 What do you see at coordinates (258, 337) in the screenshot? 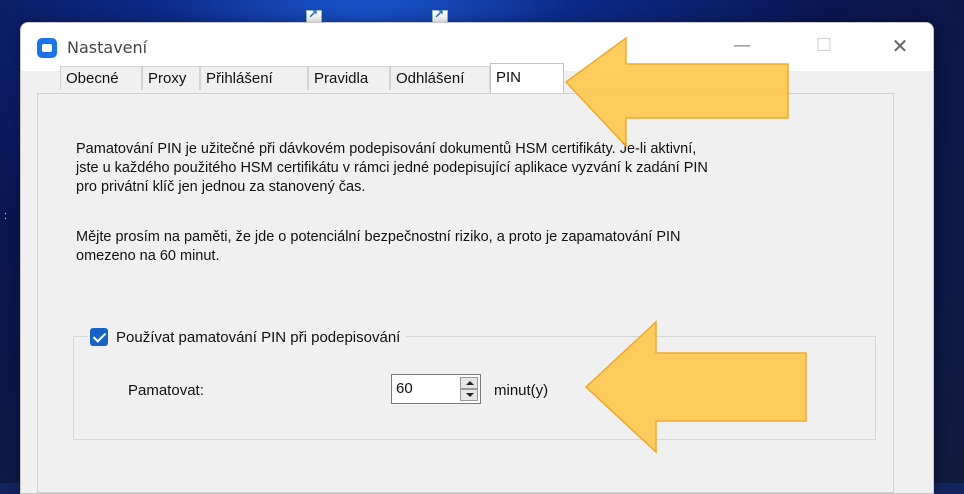
I see `enable-pin-remember-label: Používat pamatování PIN při podepisování` at bounding box center [258, 337].